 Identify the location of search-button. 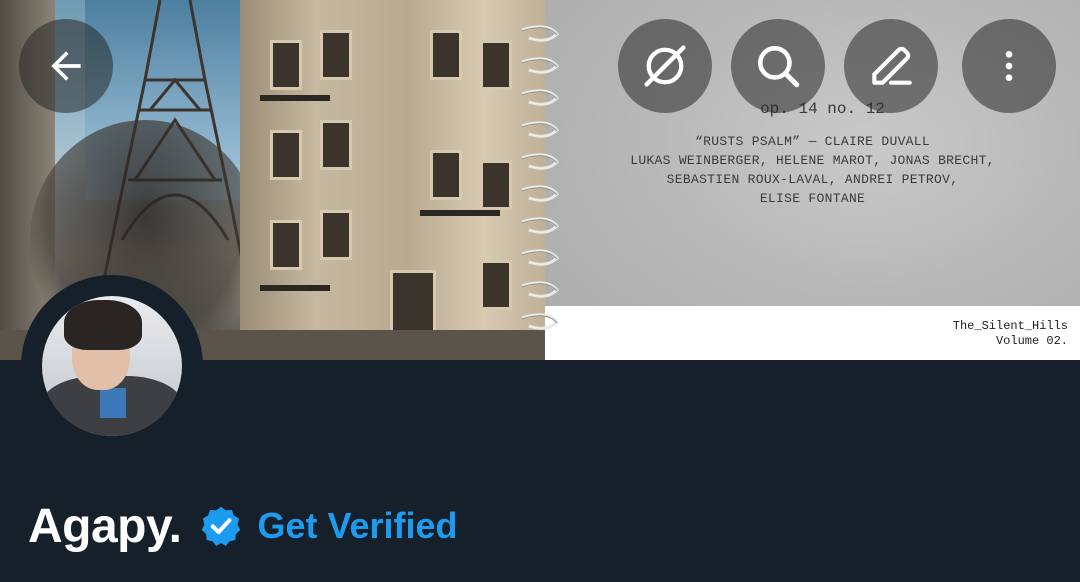
(778, 66).